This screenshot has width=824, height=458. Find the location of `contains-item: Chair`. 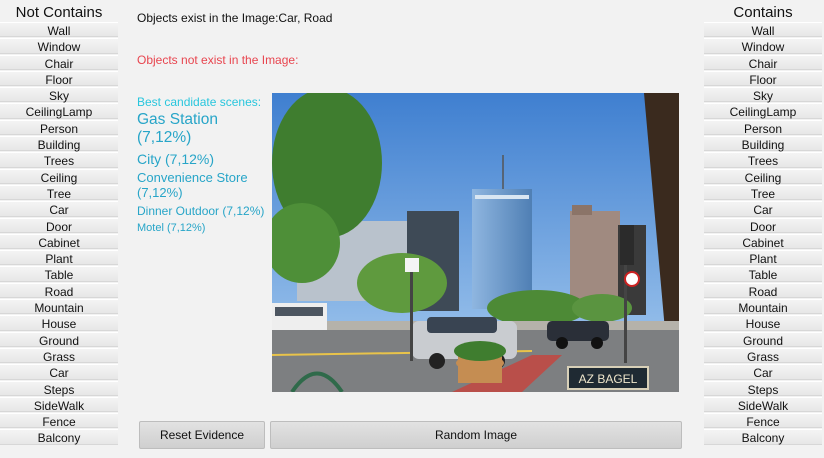

contains-item: Chair is located at coordinates (763, 62).